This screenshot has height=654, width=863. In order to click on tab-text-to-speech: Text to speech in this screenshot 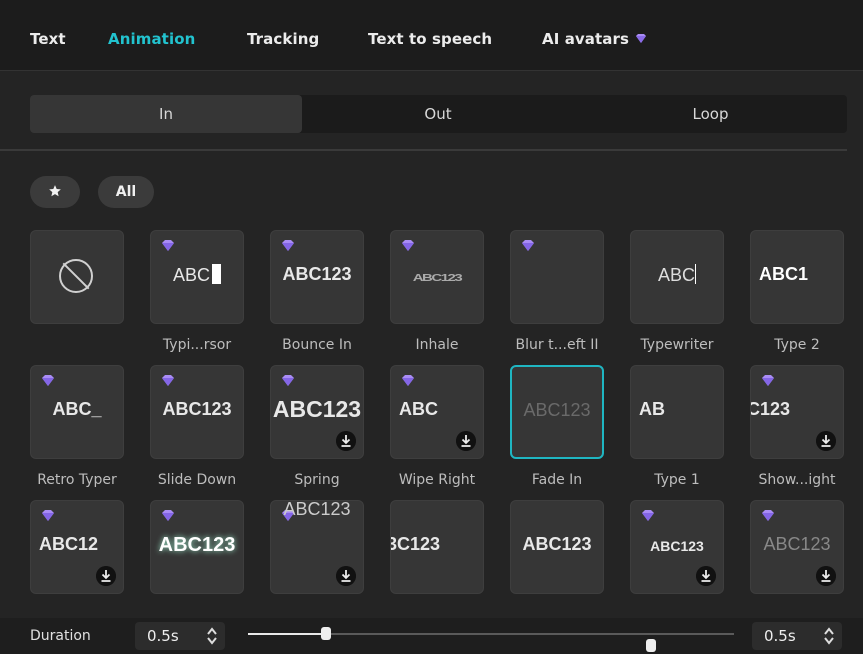, I will do `click(430, 39)`.